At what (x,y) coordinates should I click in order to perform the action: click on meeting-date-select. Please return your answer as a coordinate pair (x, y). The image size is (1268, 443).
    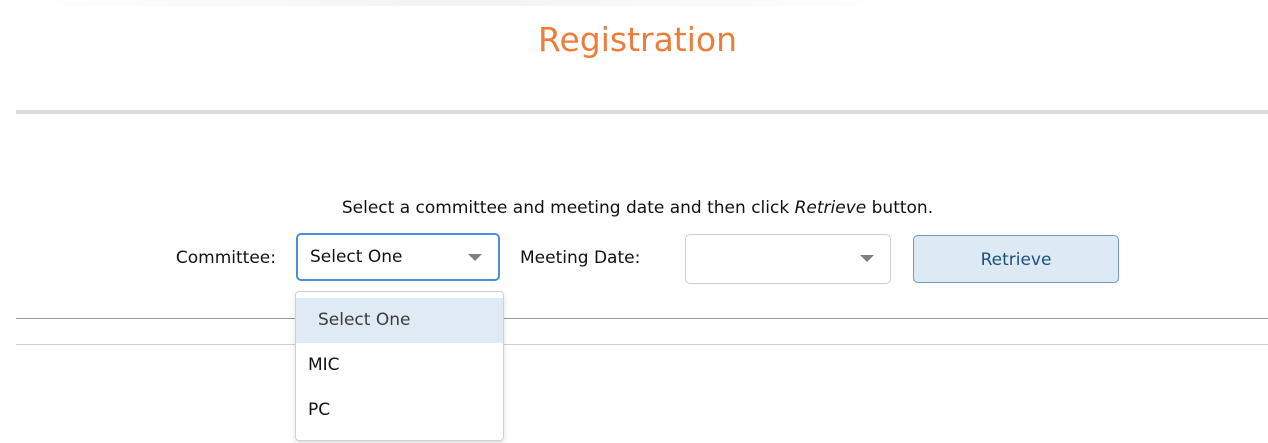
    Looking at the image, I should click on (788, 259).